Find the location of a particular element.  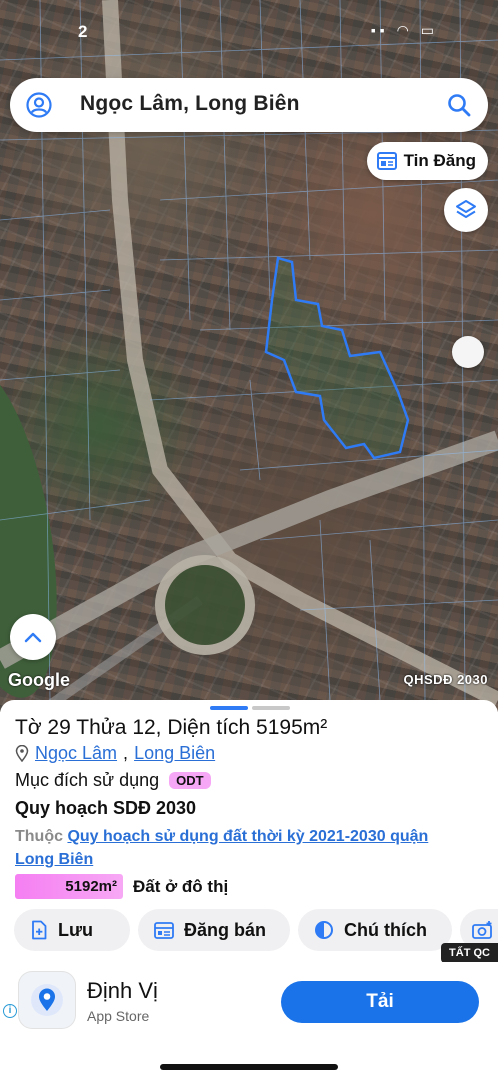

roundabout is located at coordinates (205, 605).